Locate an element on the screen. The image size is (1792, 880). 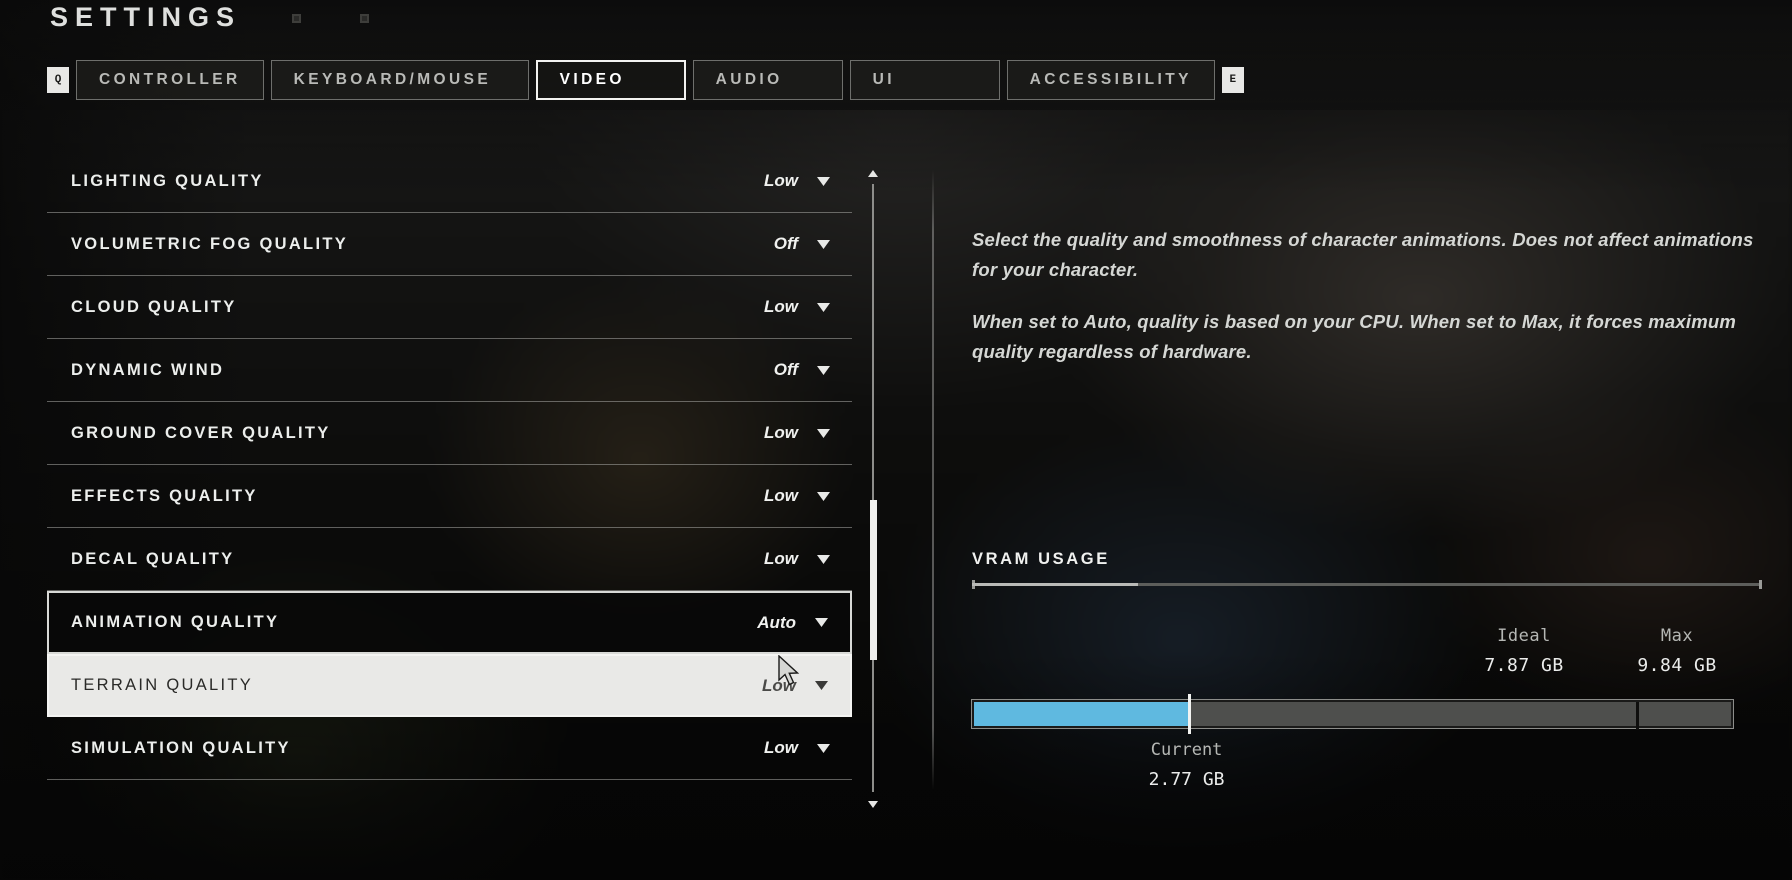
setting-row-effects-quality: EFFECTS QUALITY Low is located at coordinates (449, 496).